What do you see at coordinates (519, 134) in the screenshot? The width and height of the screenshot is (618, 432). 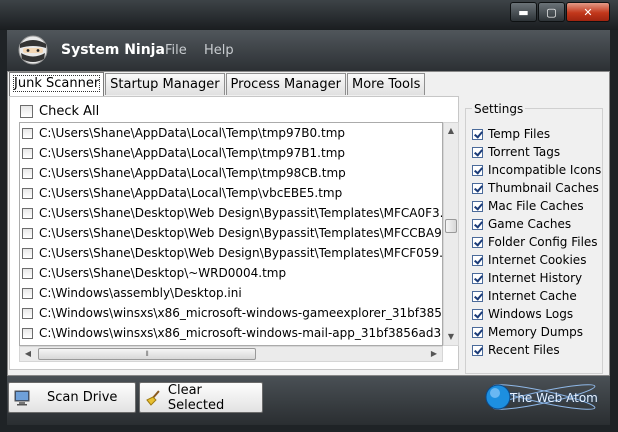 I see `setting-label: Temp Files` at bounding box center [519, 134].